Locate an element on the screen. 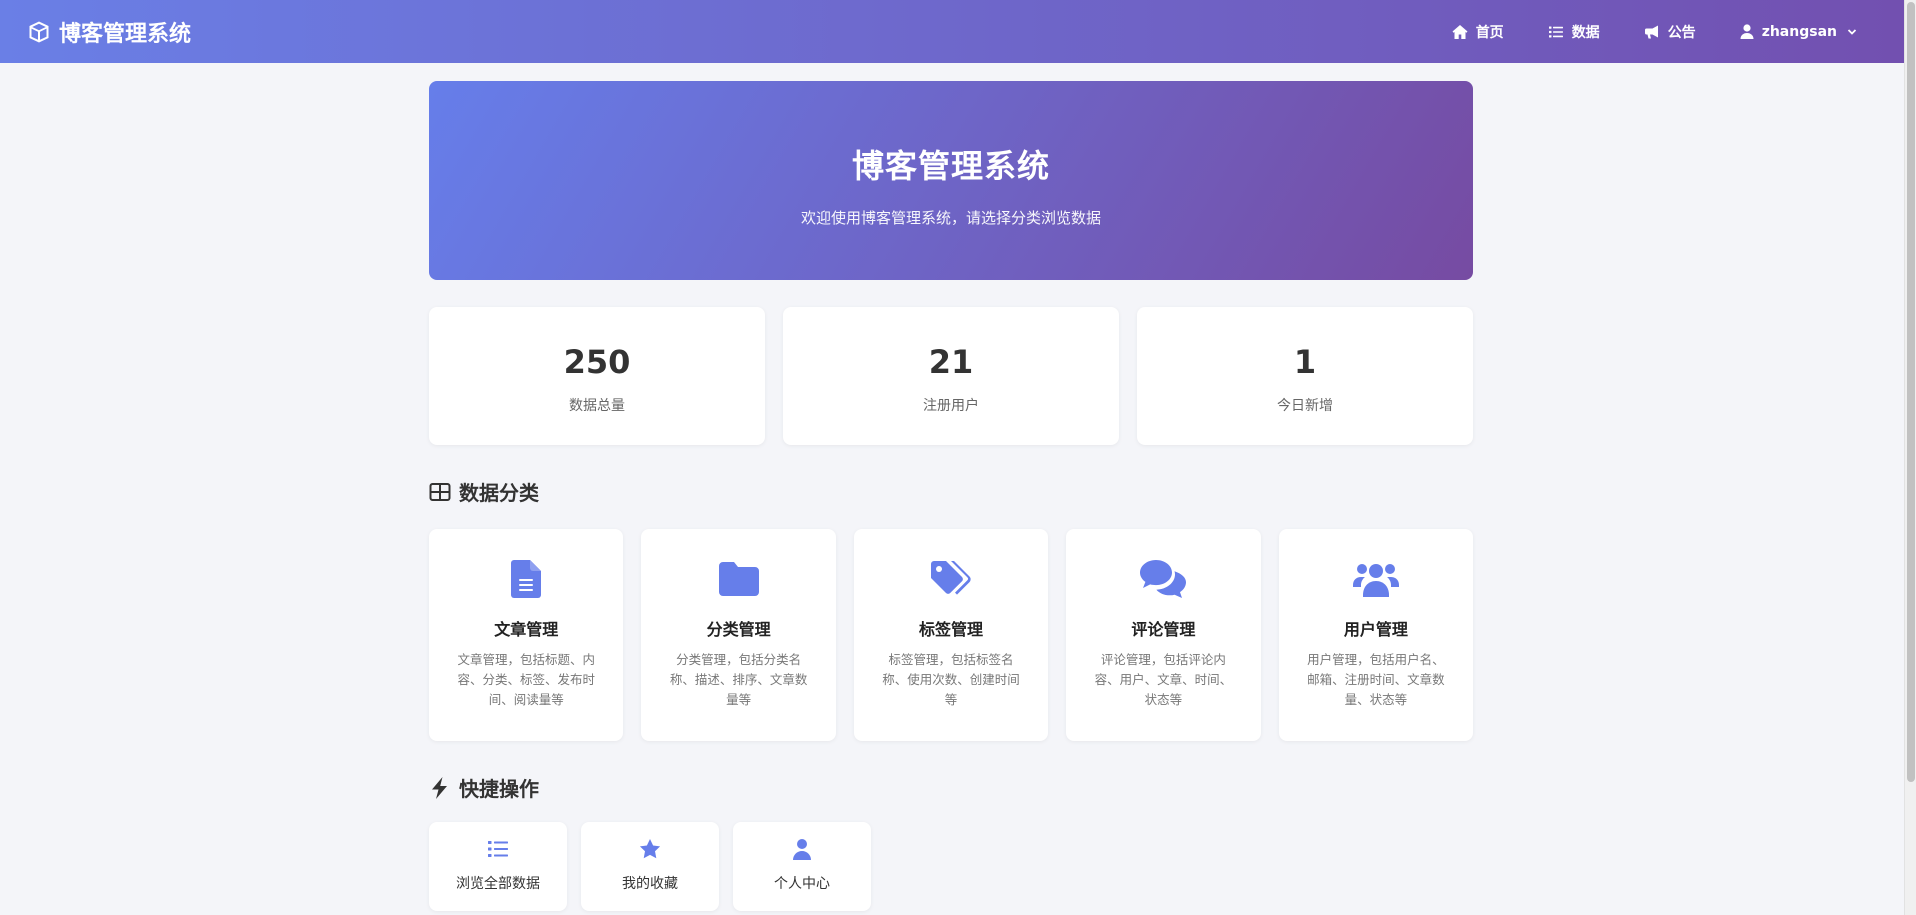 The width and height of the screenshot is (1916, 915). stat-label: 今日新增 is located at coordinates (1305, 406).